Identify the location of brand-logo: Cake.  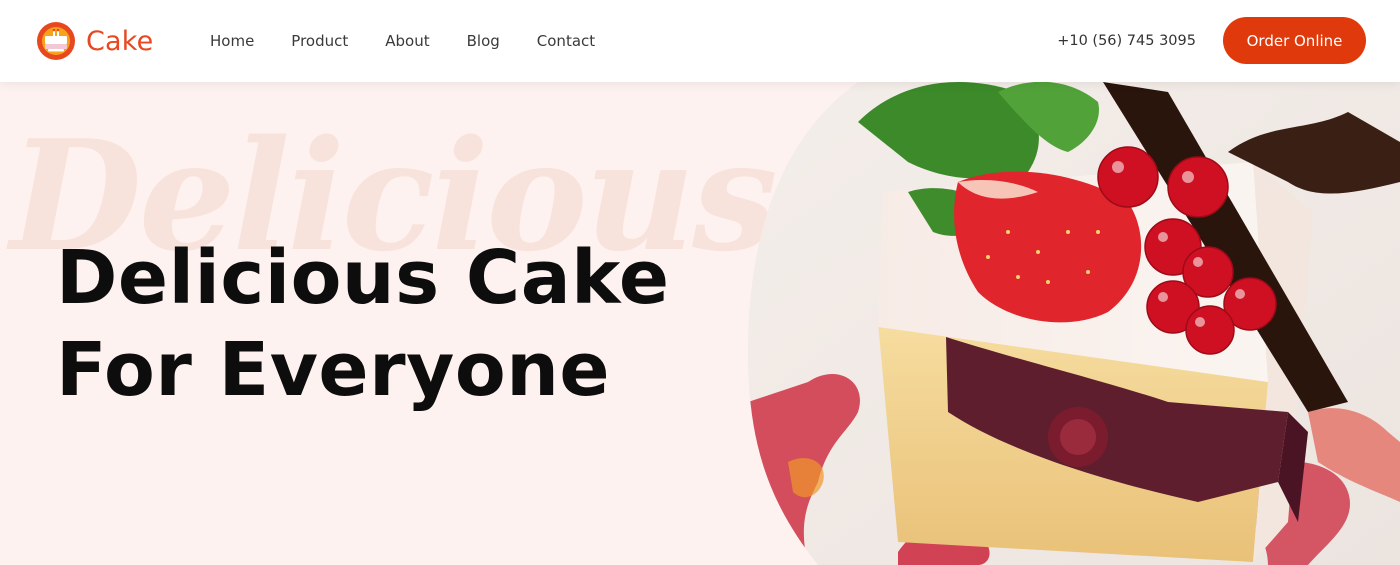
(94, 41).